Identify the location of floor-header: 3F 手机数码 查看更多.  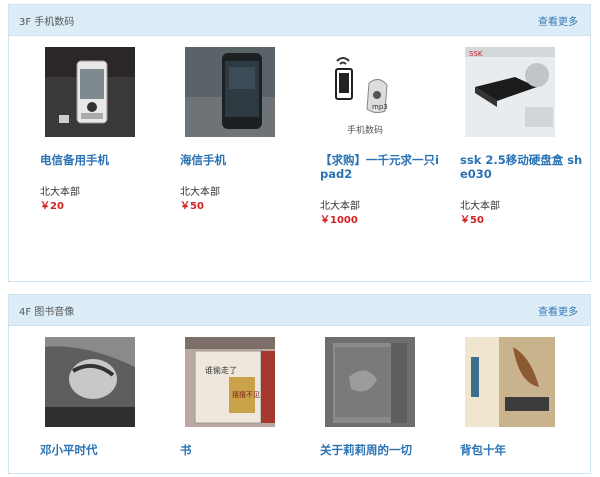
(299, 20).